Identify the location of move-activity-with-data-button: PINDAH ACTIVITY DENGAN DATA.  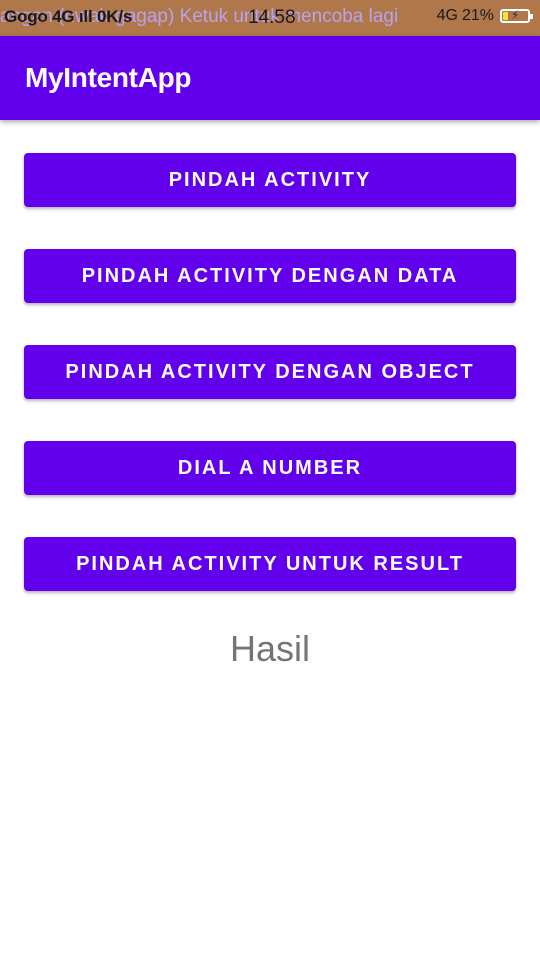
(270, 276).